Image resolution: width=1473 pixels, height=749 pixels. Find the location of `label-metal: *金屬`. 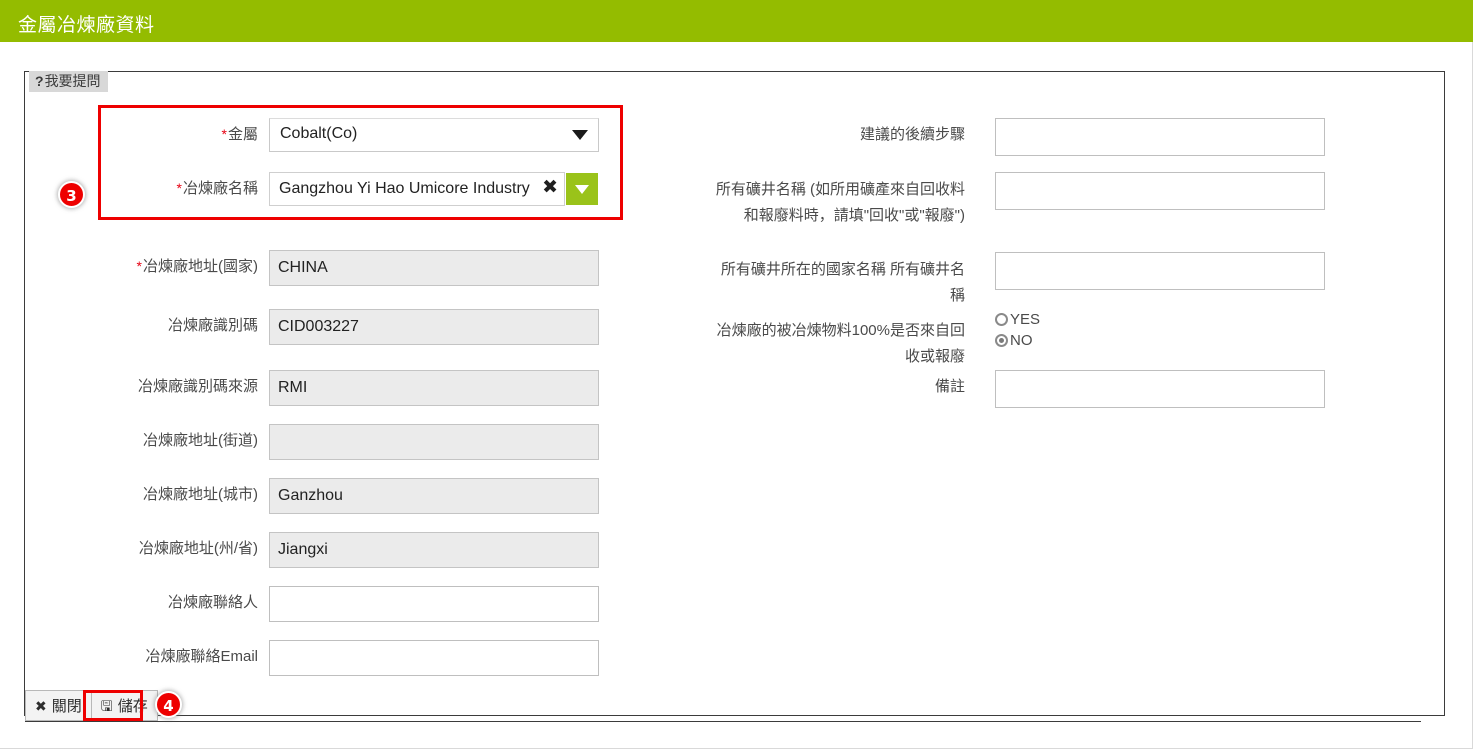

label-metal: *金屬 is located at coordinates (188, 131).